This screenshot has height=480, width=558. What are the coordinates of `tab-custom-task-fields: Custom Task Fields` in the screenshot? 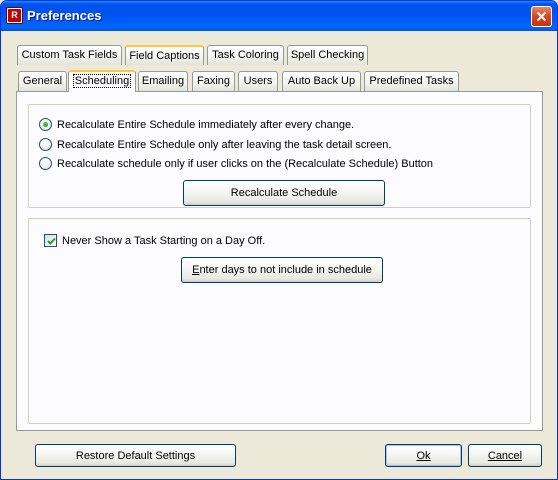 It's located at (69, 55).